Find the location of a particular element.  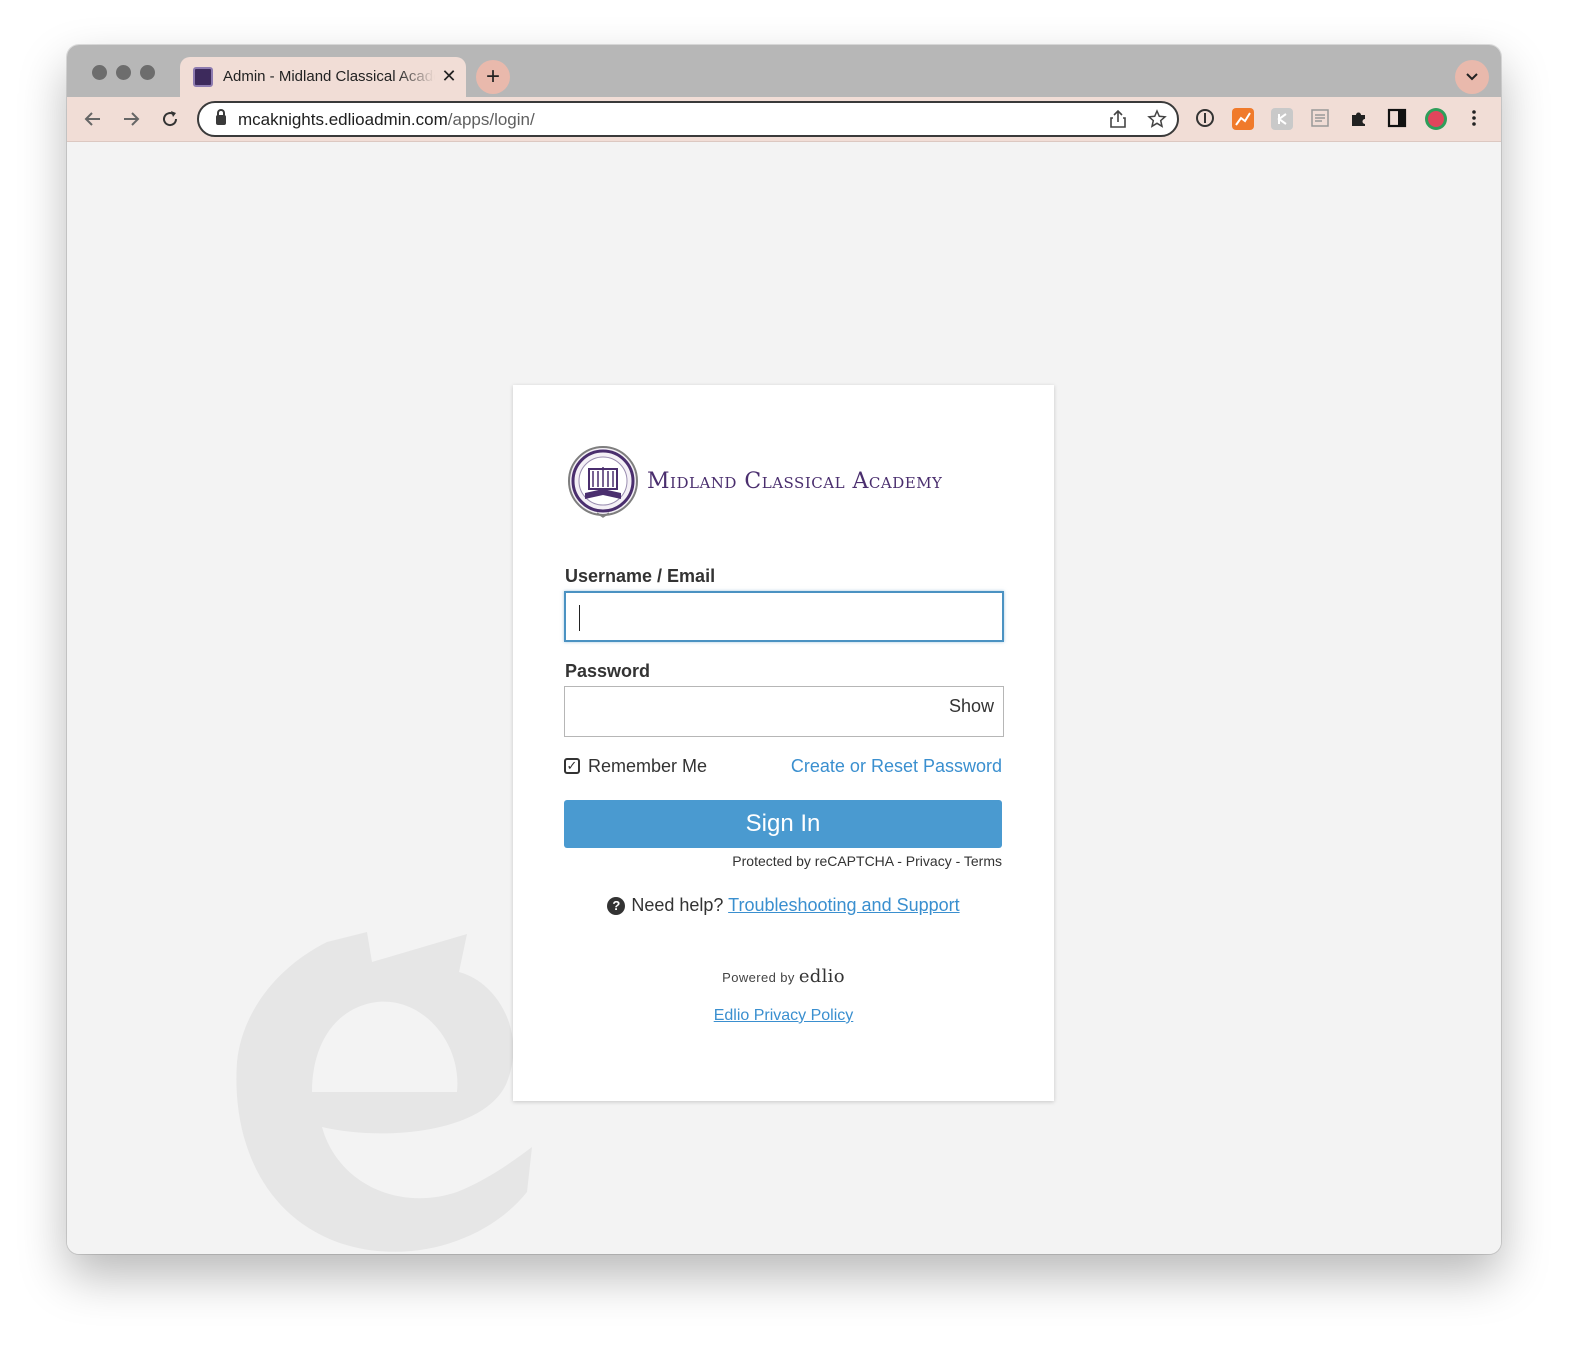

address-bar: mcaknights.edlioadmin.com/apps/login/ is located at coordinates (688, 119).